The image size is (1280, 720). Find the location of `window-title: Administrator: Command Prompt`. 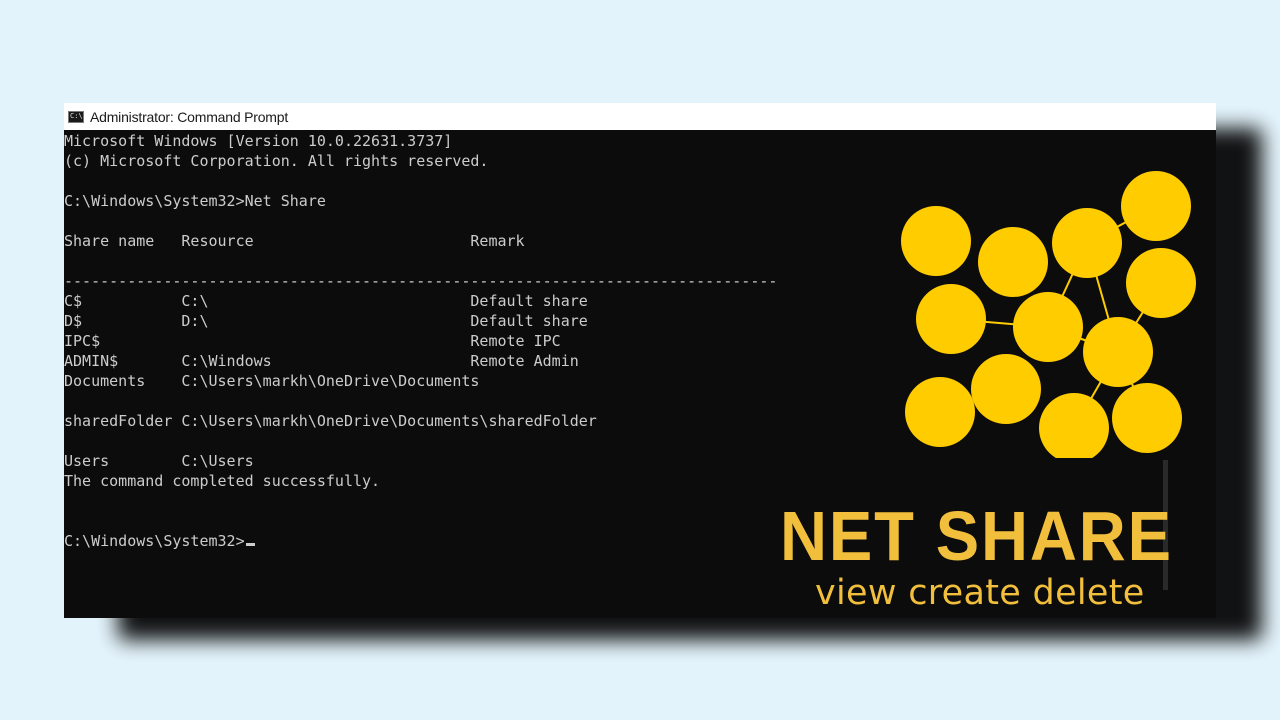

window-title: Administrator: Command Prompt is located at coordinates (189, 116).